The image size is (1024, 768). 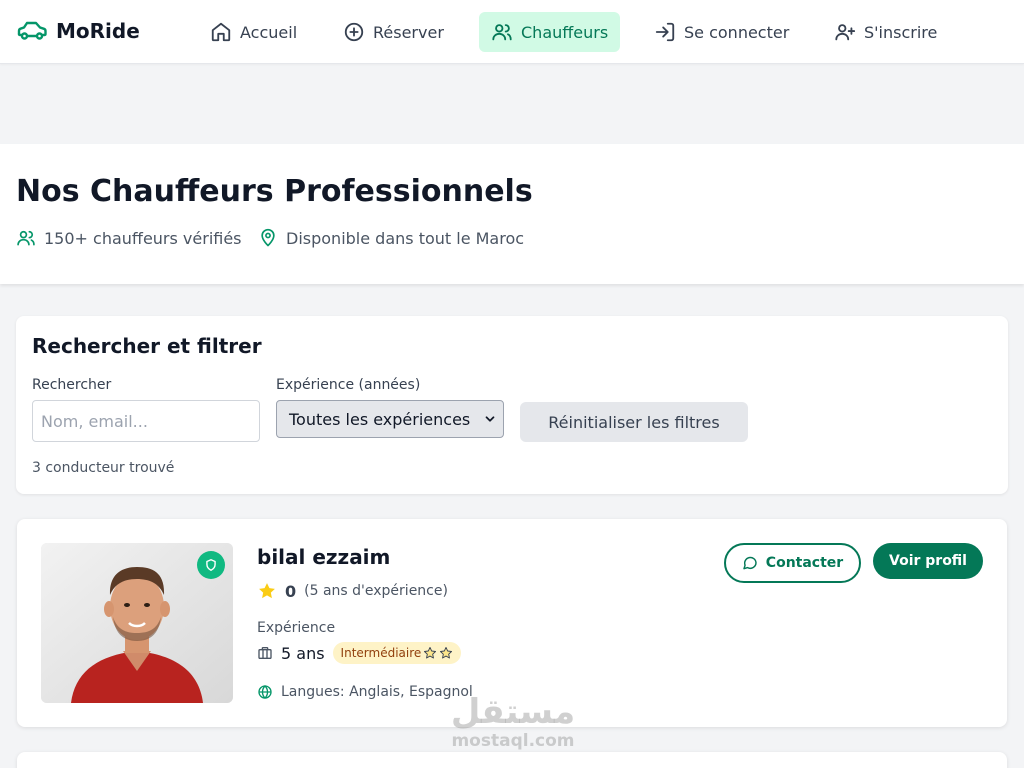 I want to click on nav-accueil: Accueil, so click(x=253, y=32).